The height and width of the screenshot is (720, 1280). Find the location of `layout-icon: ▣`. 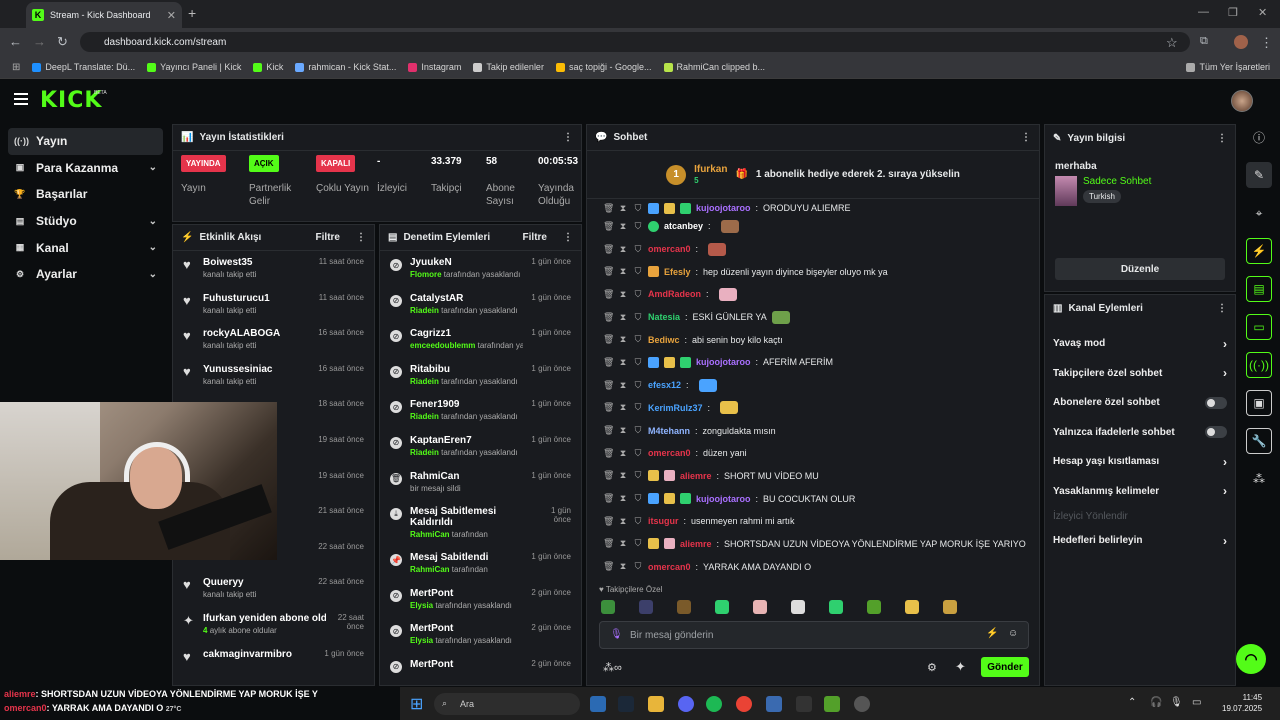

layout-icon: ▣ is located at coordinates (1259, 403).